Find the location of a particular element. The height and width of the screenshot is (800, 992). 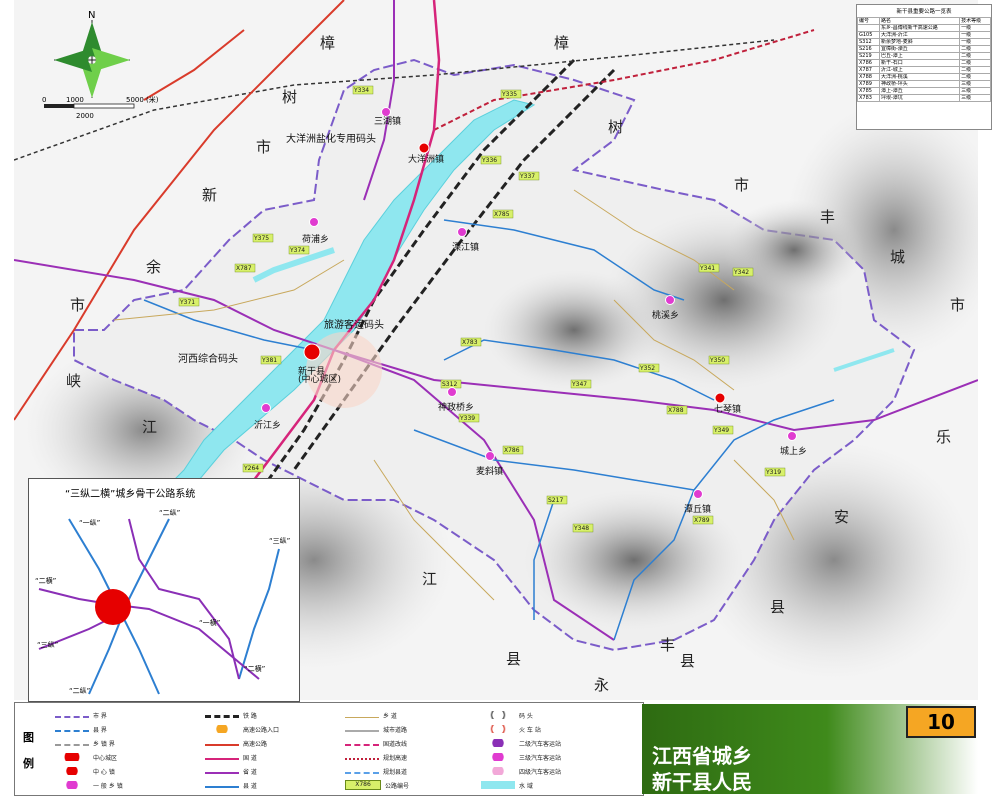

county-char-jiang1: 江 is located at coordinates (149, 427).